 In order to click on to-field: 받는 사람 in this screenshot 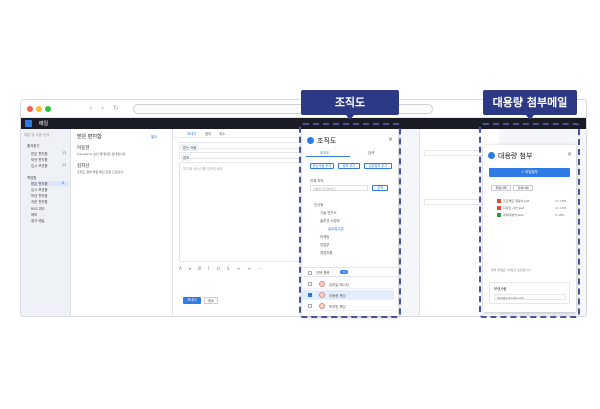, I will do `click(248, 146)`.